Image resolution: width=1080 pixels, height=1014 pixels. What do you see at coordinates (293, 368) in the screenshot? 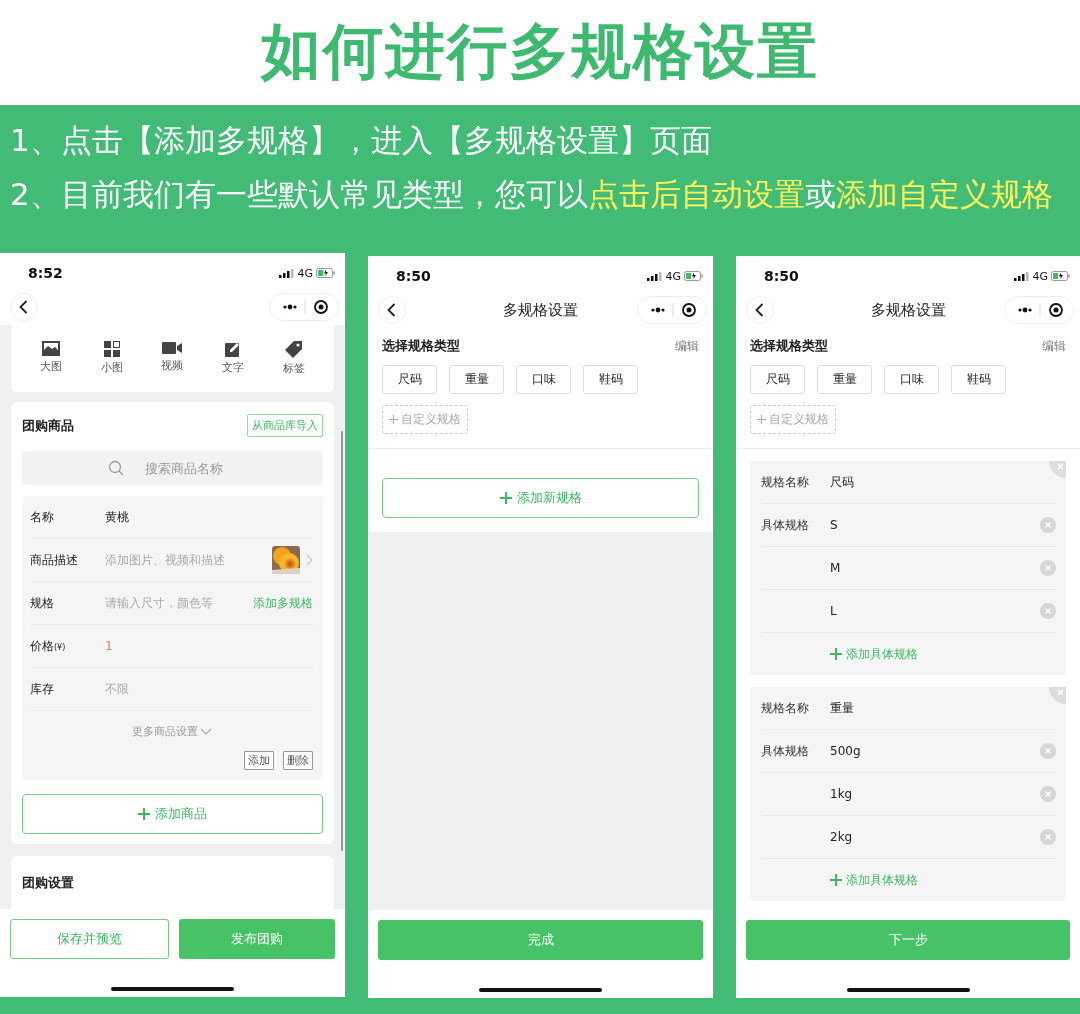
I see `tool-label: 标签` at bounding box center [293, 368].